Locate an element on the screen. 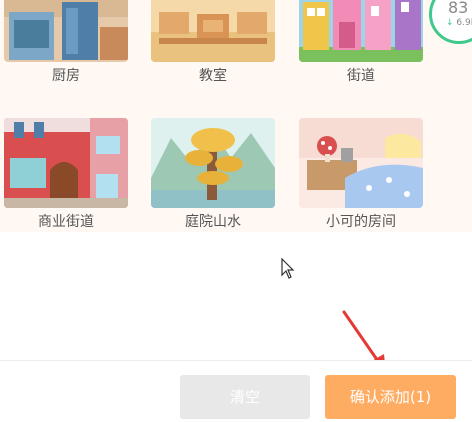 This screenshot has height=422, width=472. scene-thumb-street is located at coordinates (361, 31).